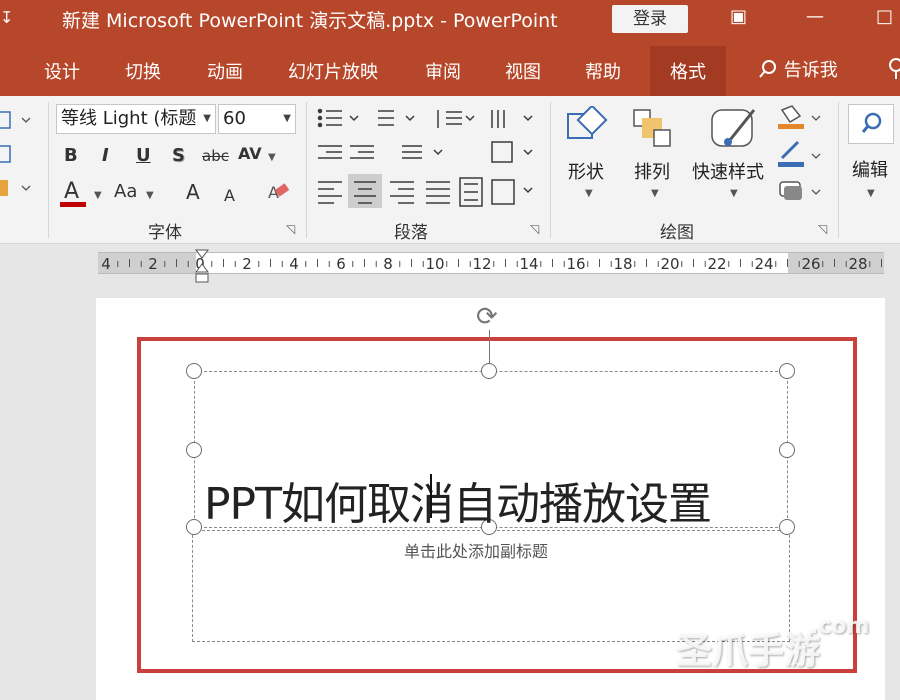 The image size is (900, 700). Describe the element at coordinates (688, 71) in the screenshot. I see `tab-format: 格式` at that location.